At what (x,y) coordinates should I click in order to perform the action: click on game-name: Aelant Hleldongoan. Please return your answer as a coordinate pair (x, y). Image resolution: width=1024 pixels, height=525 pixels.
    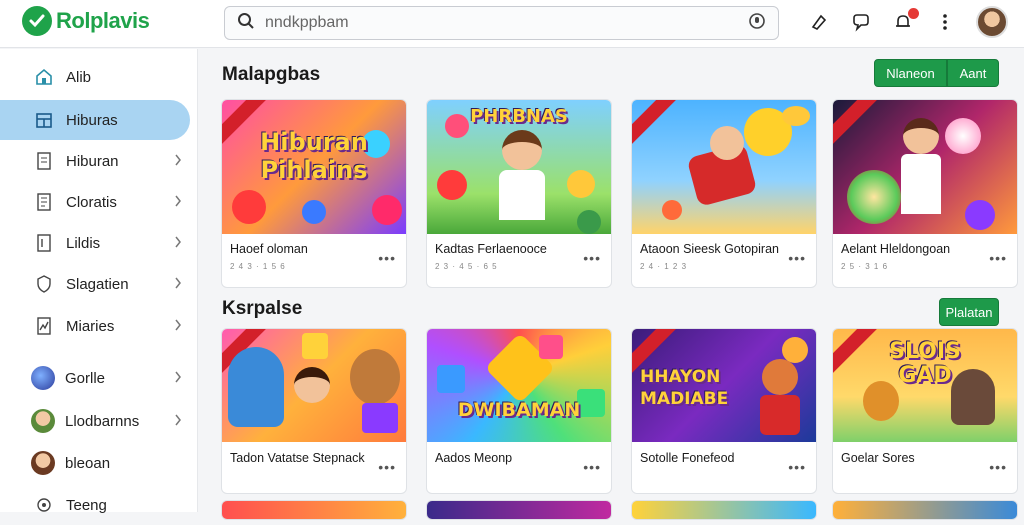
    Looking at the image, I should click on (896, 249).